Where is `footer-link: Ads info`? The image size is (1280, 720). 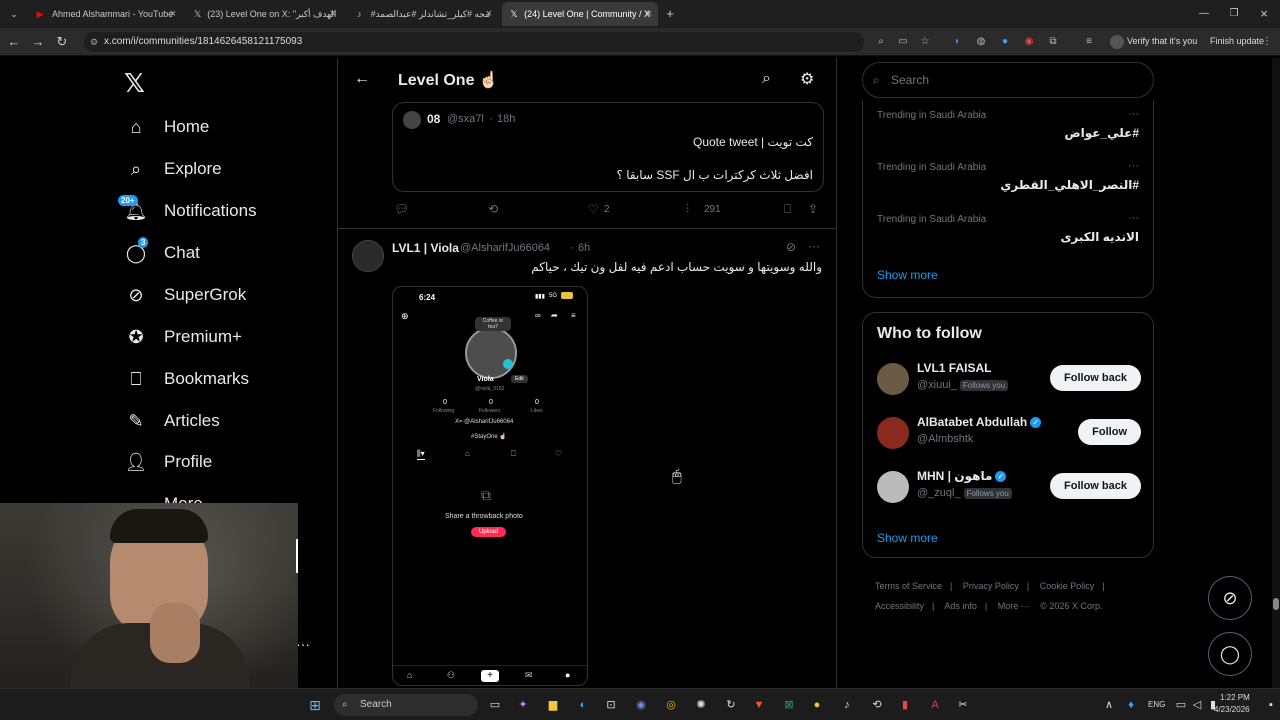 footer-link: Ads info is located at coordinates (960, 606).